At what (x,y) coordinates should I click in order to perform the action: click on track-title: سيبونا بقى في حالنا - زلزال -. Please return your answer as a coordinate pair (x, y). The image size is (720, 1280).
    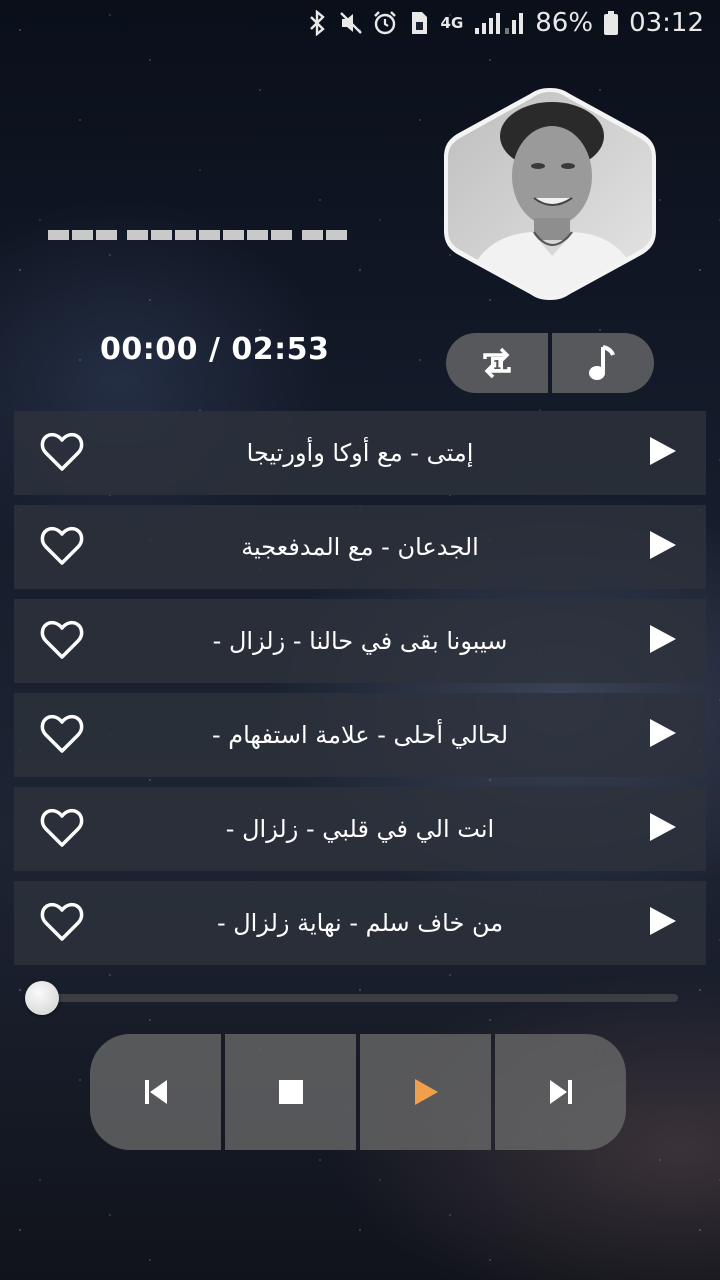
    Looking at the image, I should click on (360, 641).